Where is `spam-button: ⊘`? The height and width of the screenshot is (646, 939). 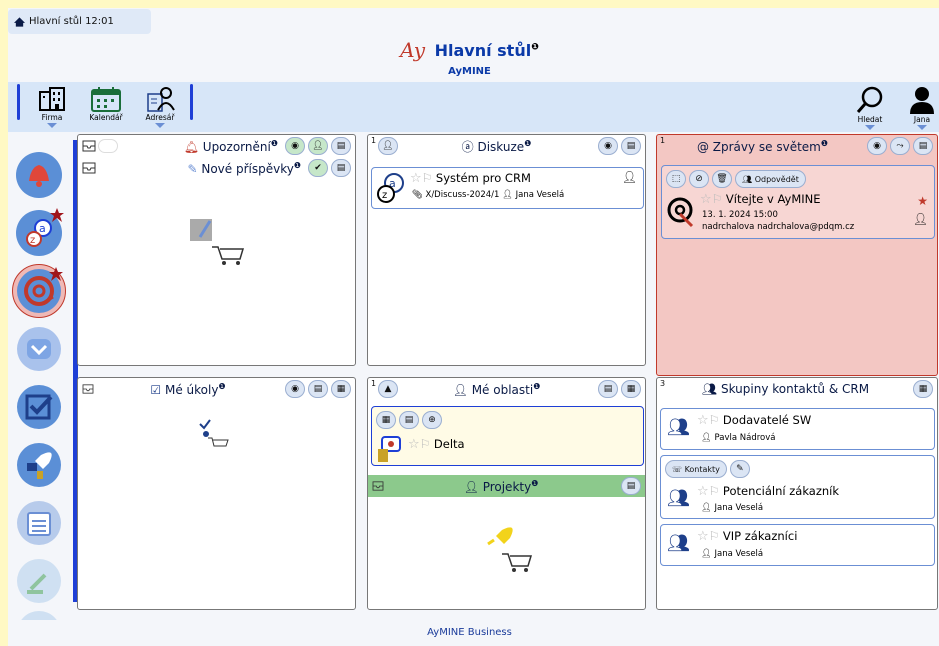
spam-button: ⊘ is located at coordinates (699, 179).